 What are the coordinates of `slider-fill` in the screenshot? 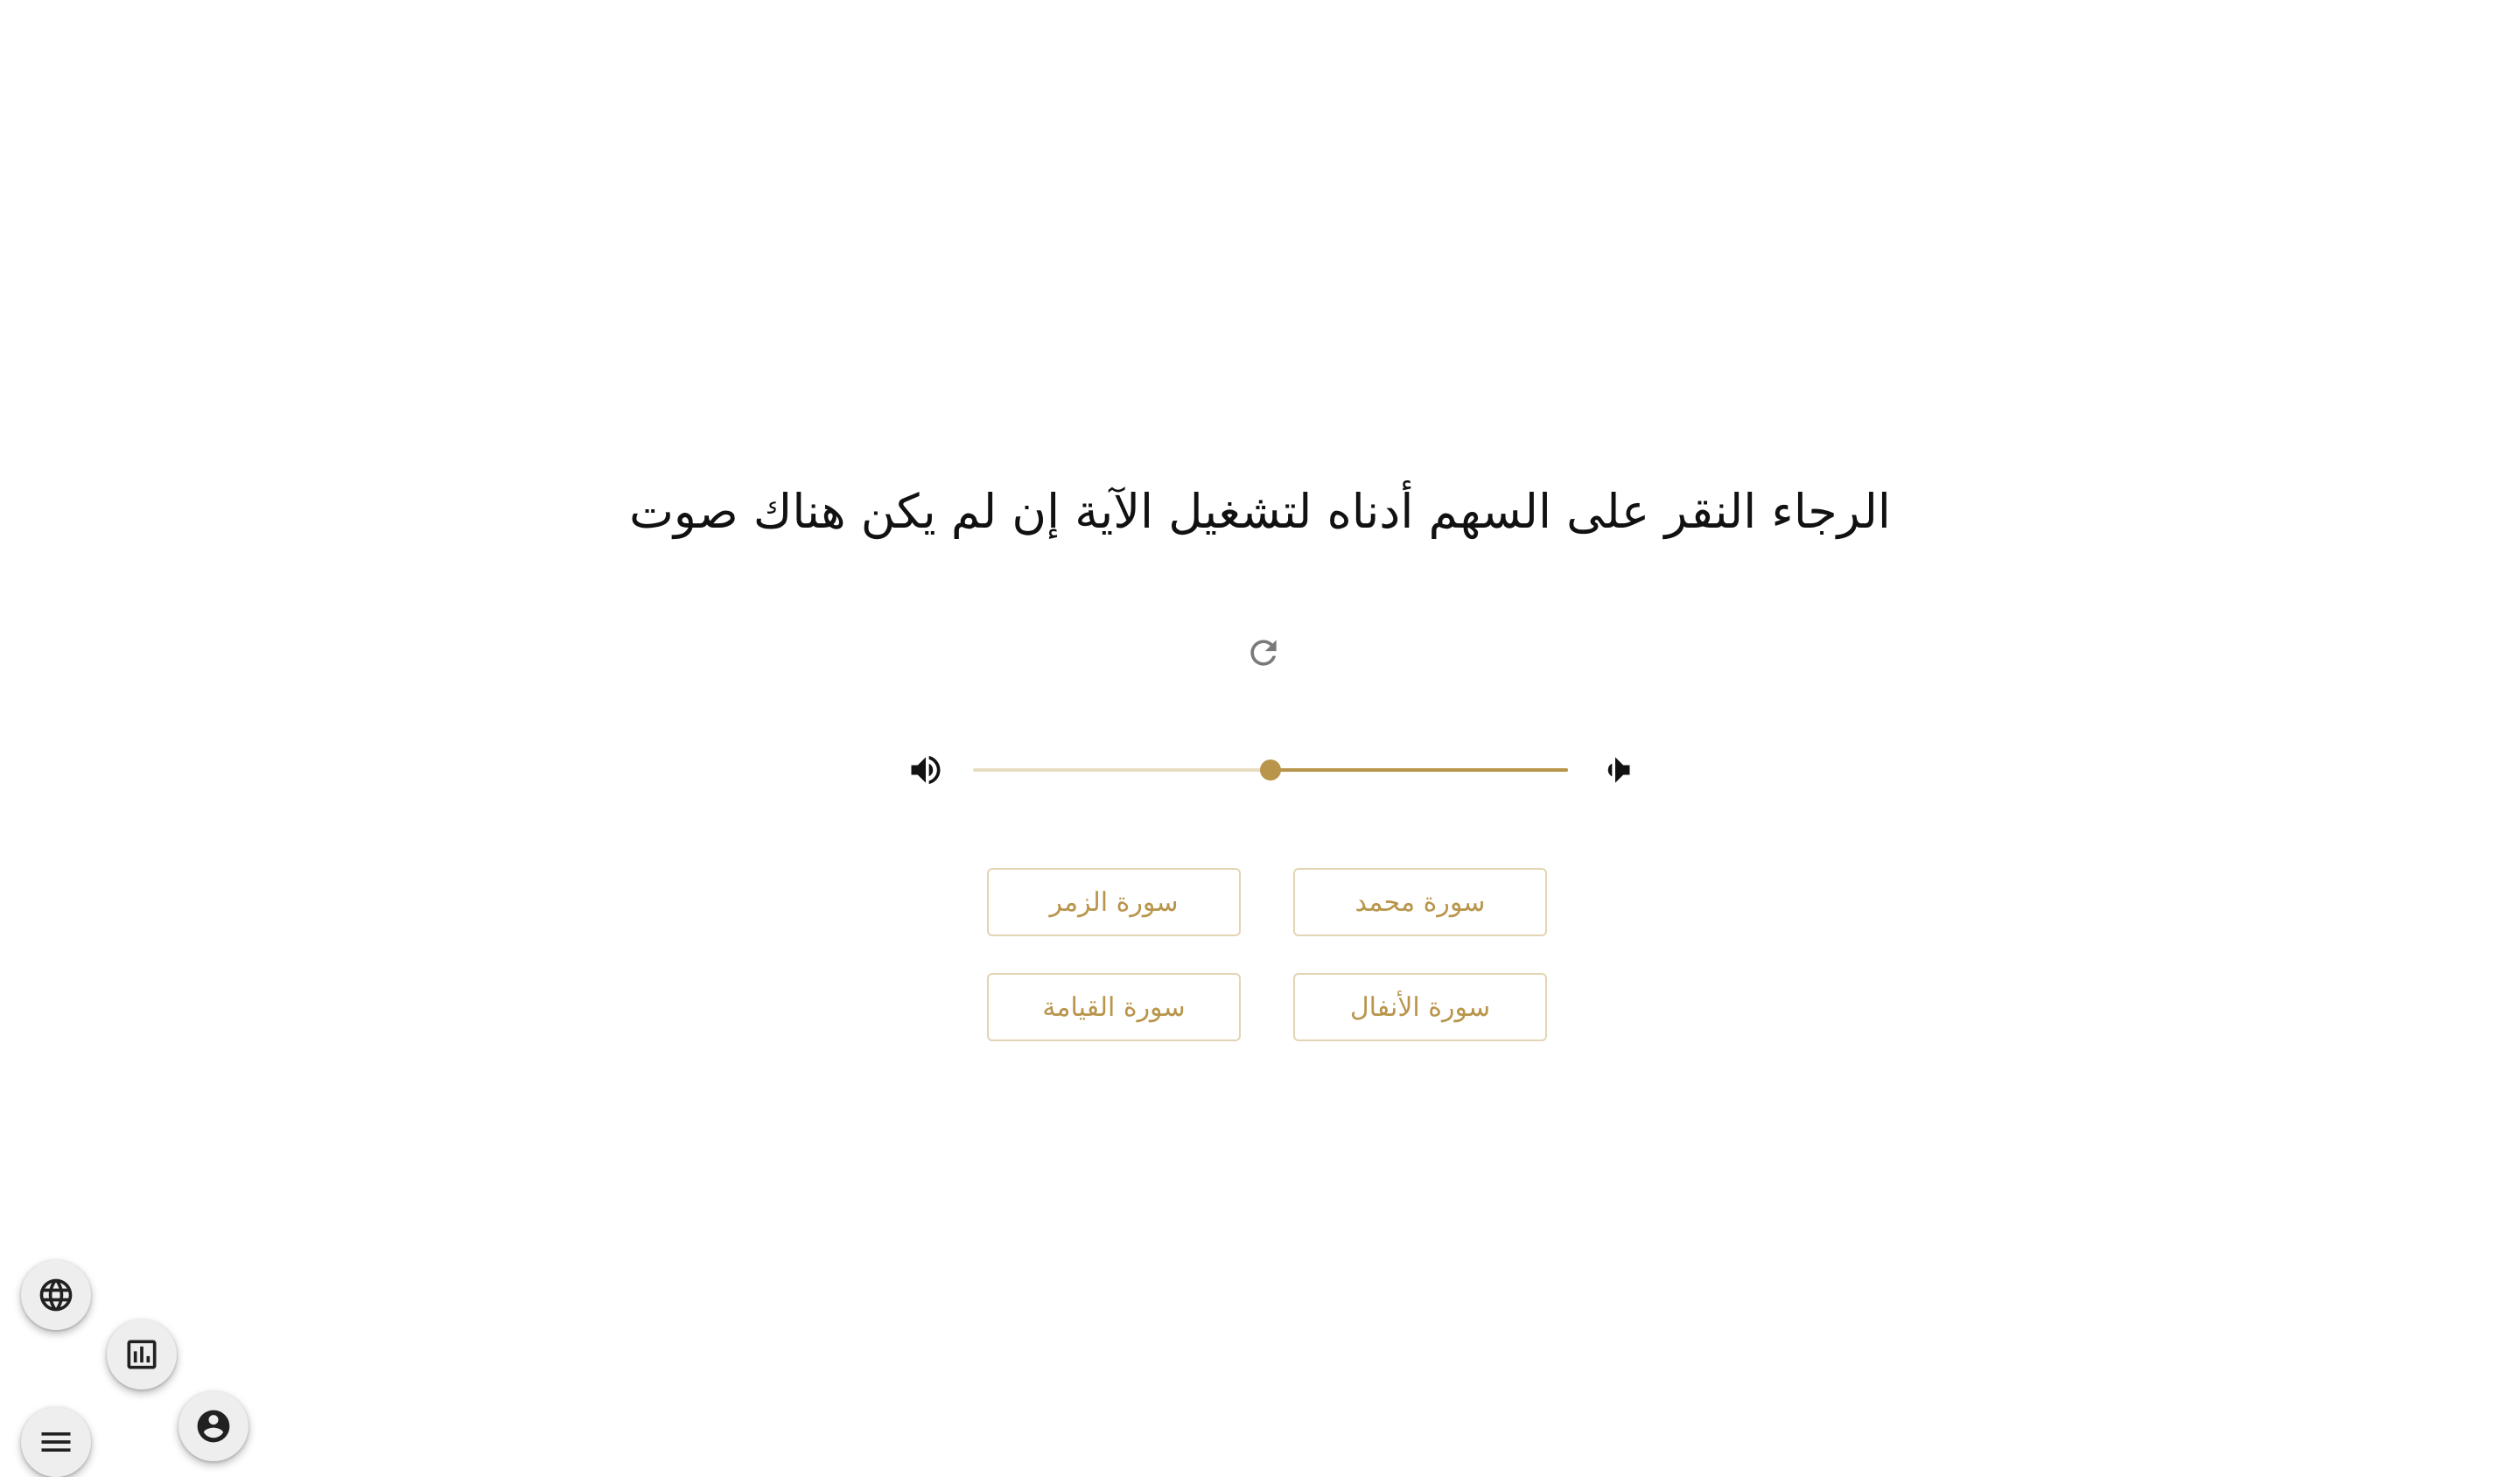 It's located at (1419, 770).